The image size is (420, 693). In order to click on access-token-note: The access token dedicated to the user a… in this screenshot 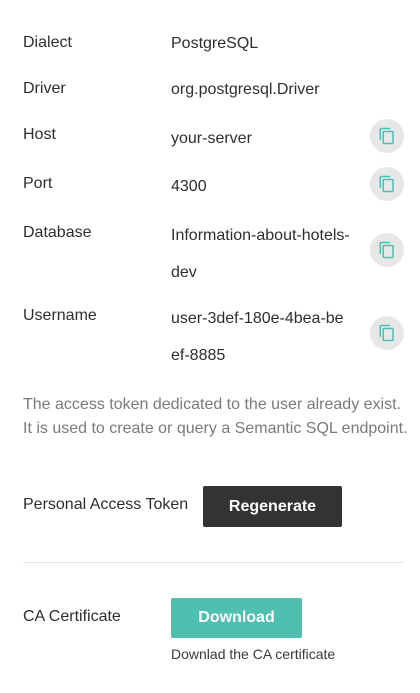, I will do `click(215, 416)`.